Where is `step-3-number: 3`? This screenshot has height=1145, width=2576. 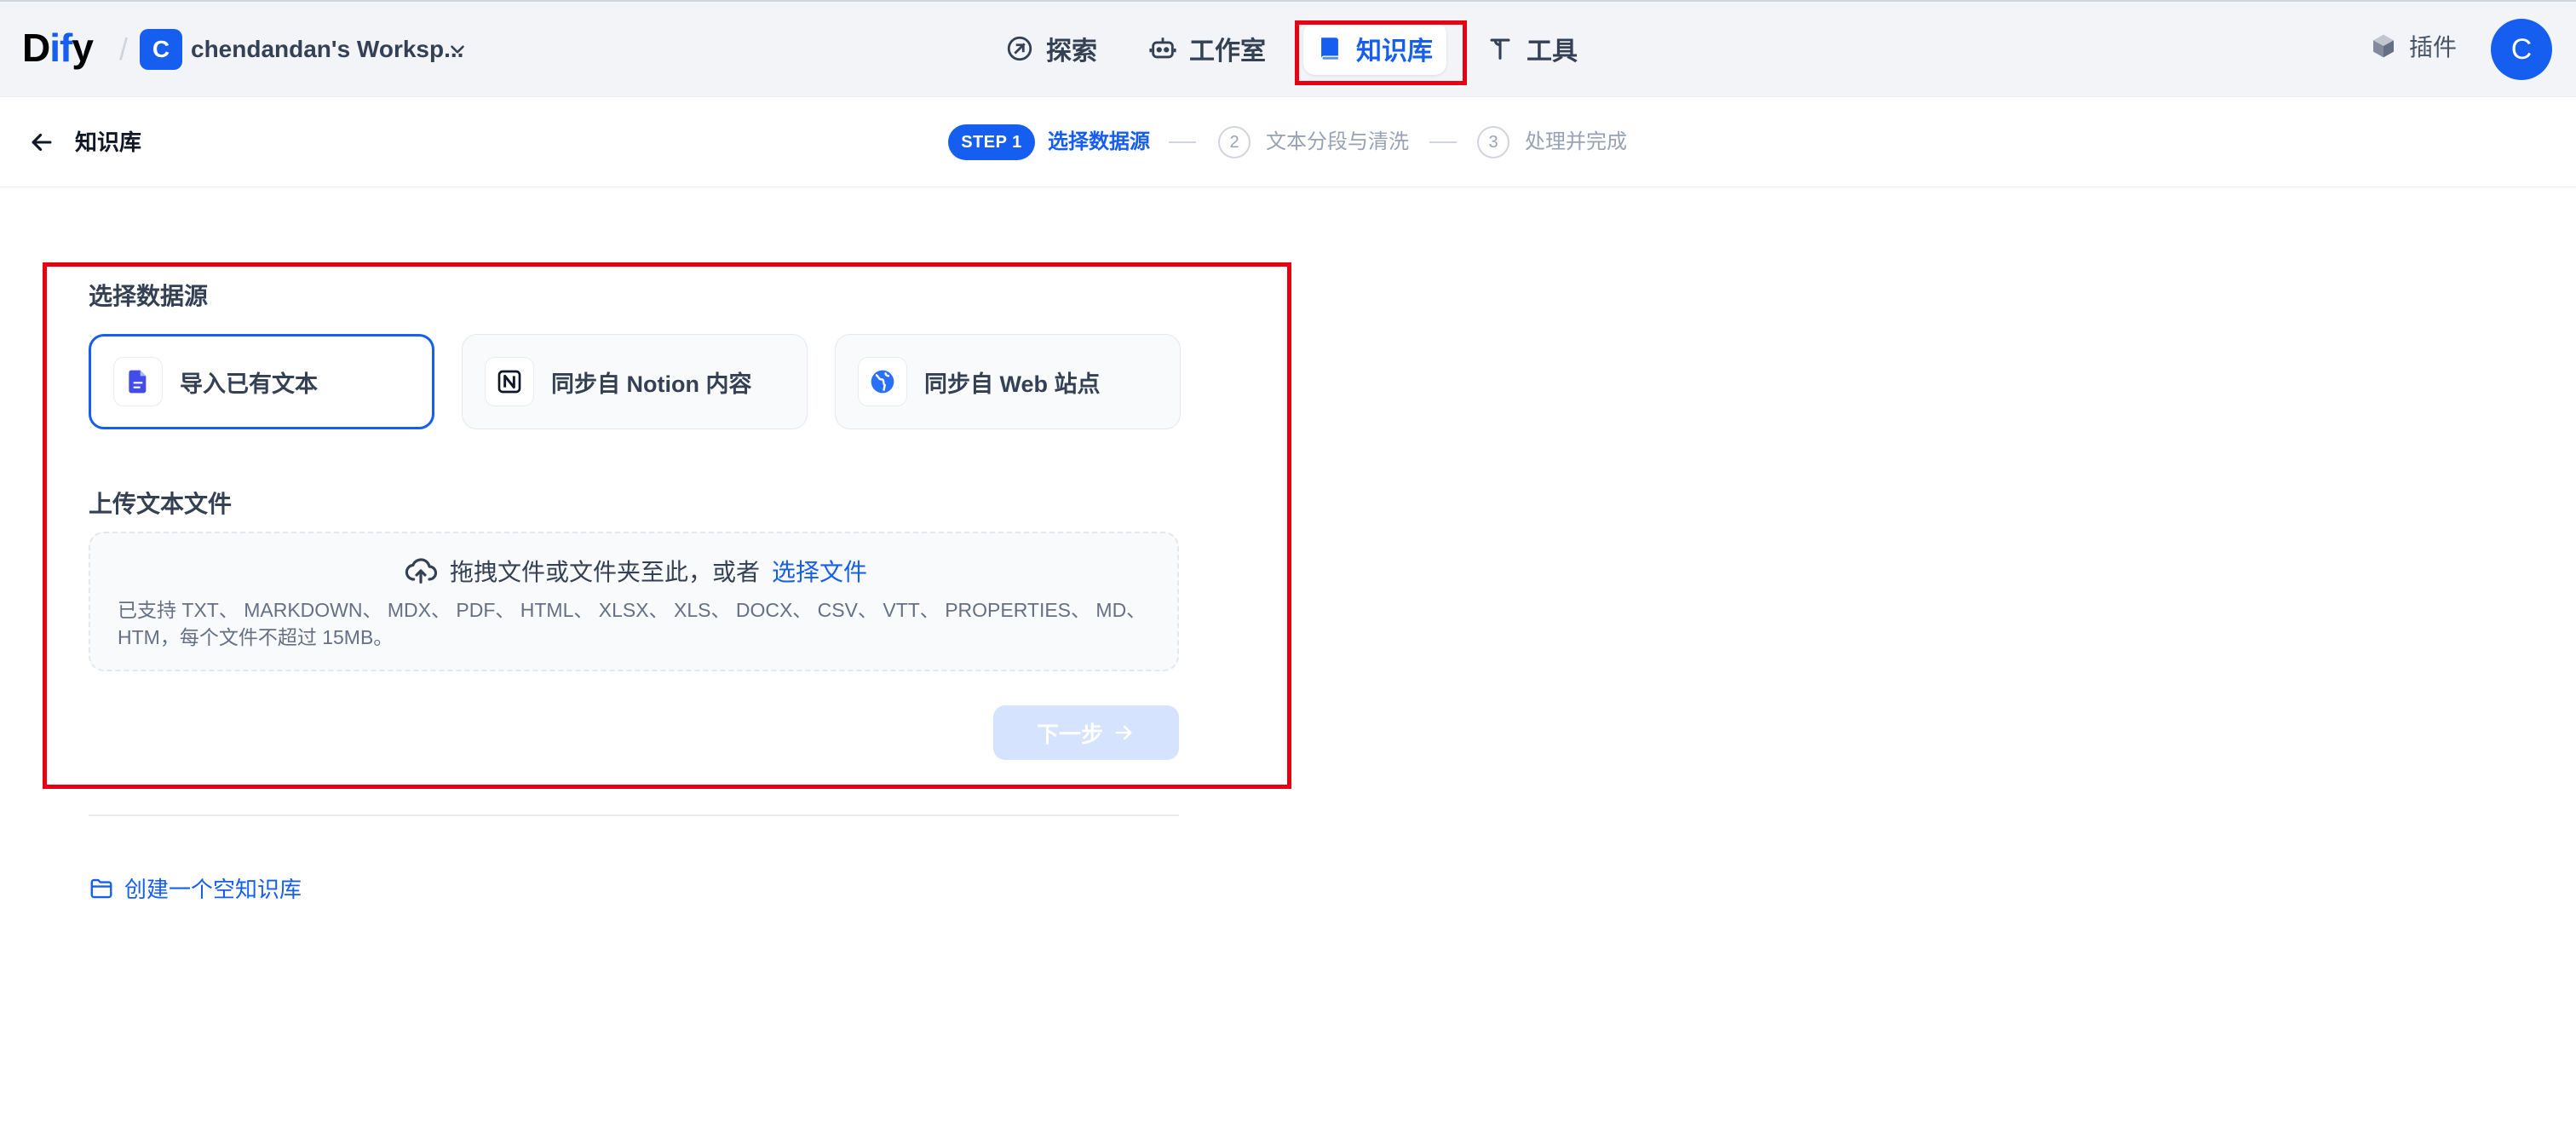
step-3-number: 3 is located at coordinates (1493, 142).